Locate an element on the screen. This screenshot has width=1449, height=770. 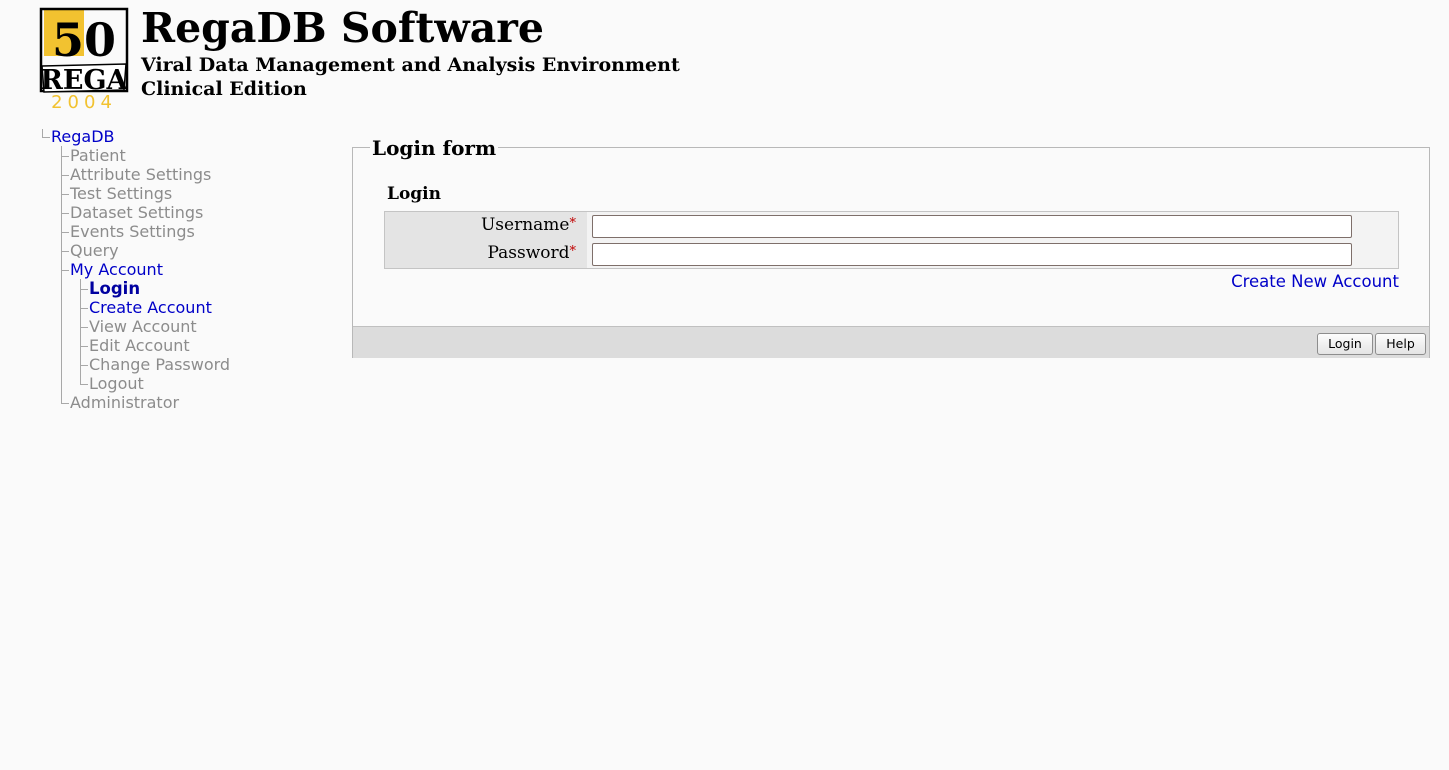
tree-item-attribute-settings: Attribute Settings is located at coordinates (141, 174).